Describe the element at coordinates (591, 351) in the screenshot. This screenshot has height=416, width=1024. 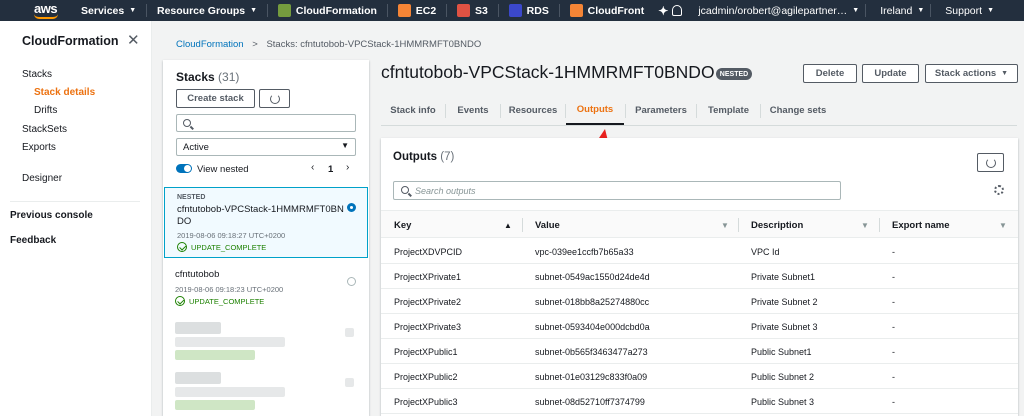
I see `cell-value: subnet-0b565f3463477a273` at that location.